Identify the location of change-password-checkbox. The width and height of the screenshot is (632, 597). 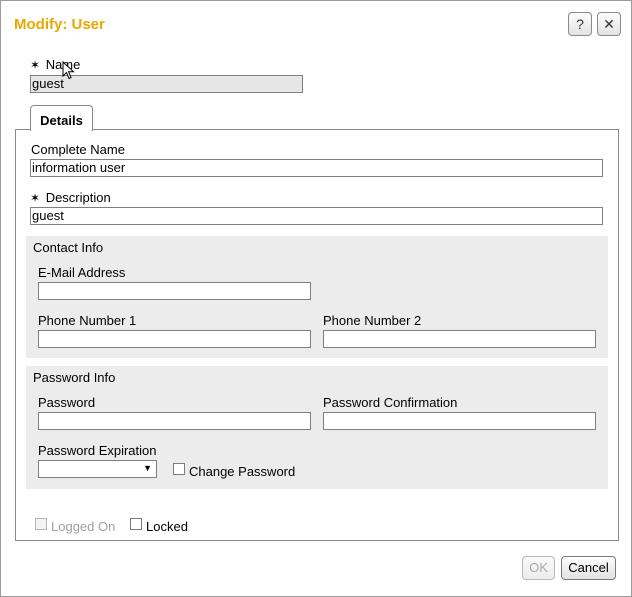
(179, 469).